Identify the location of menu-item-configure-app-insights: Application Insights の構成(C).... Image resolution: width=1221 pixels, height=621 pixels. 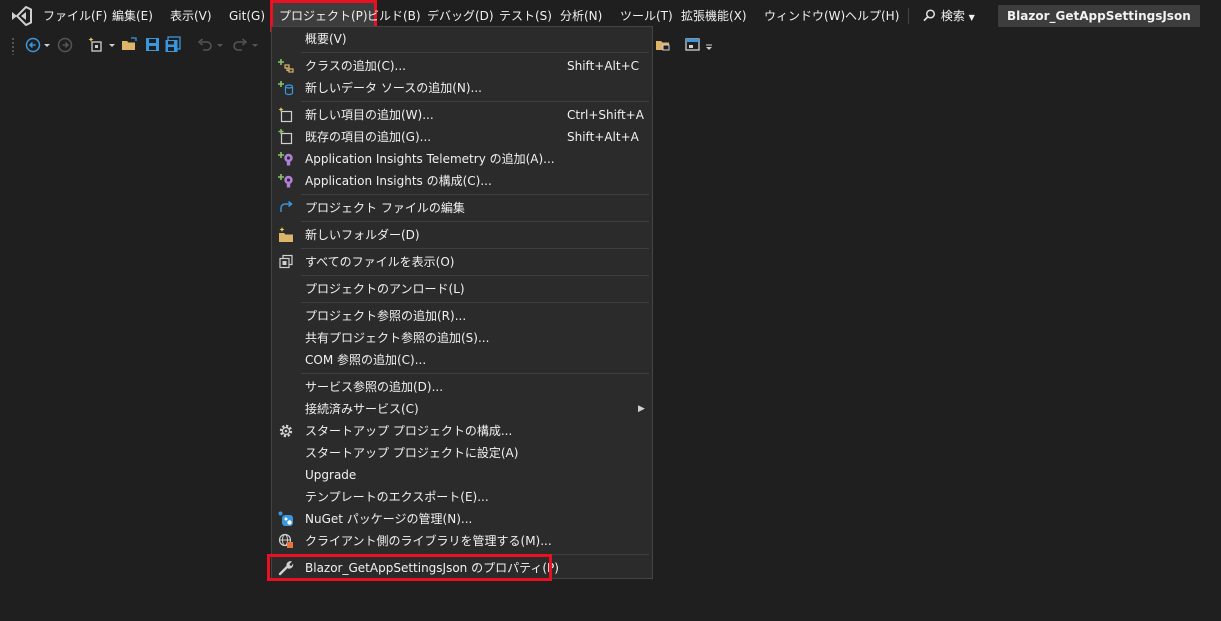
(462, 181).